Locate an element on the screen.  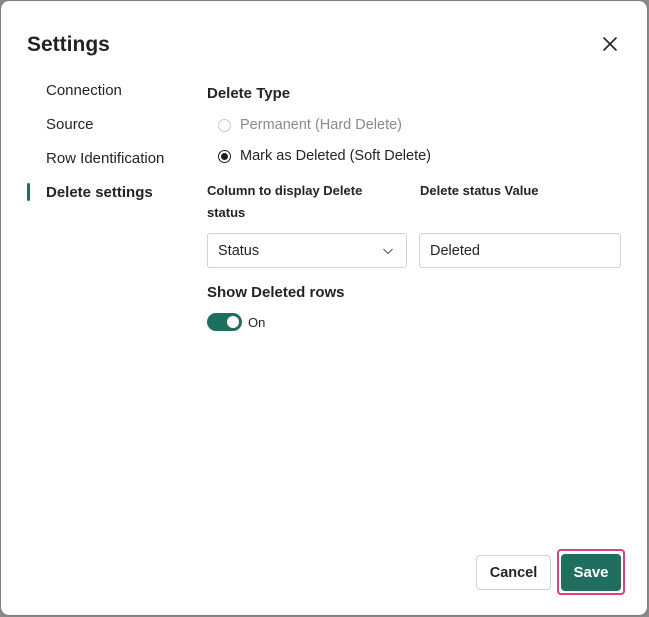
dialog-title: Settings is located at coordinates (68, 44).